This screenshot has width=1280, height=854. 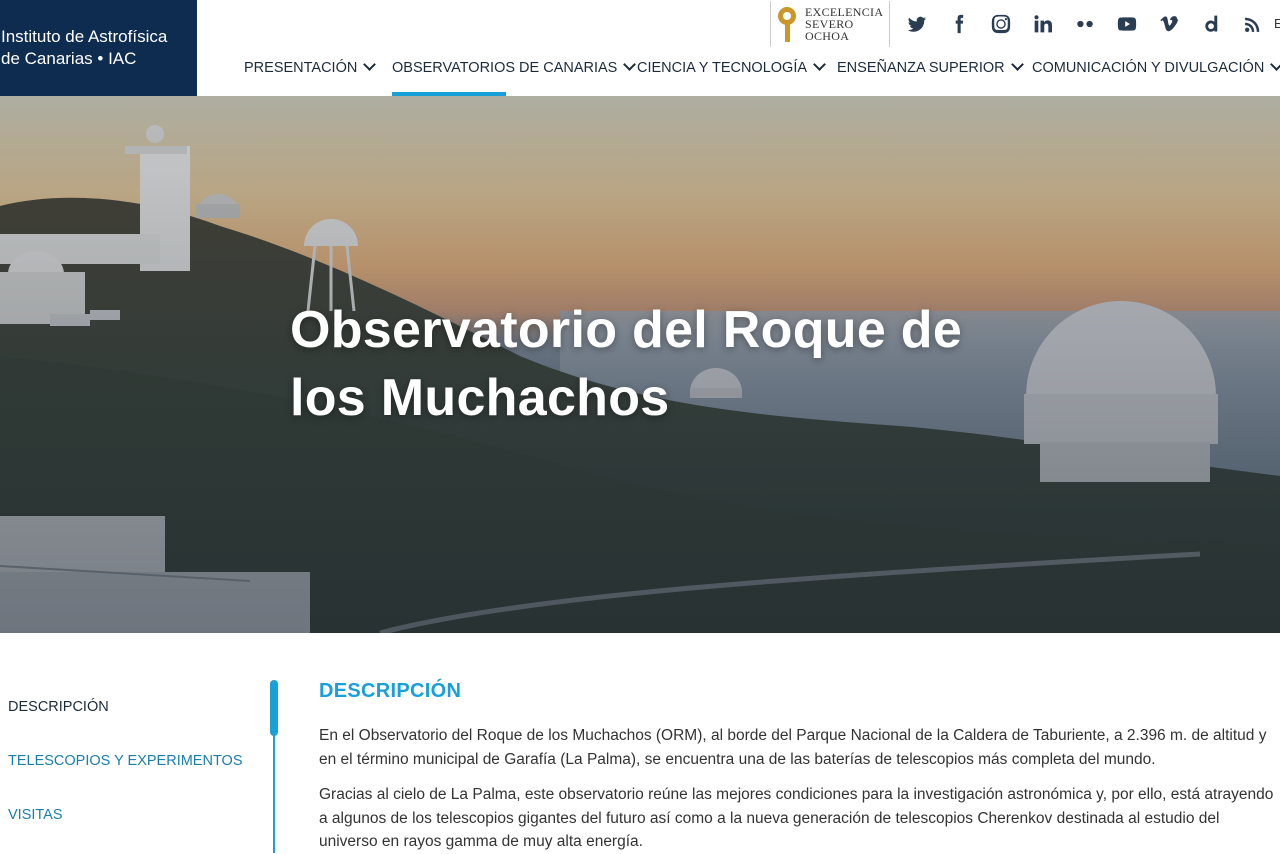 What do you see at coordinates (1043, 24) in the screenshot?
I see `linkedin-icon` at bounding box center [1043, 24].